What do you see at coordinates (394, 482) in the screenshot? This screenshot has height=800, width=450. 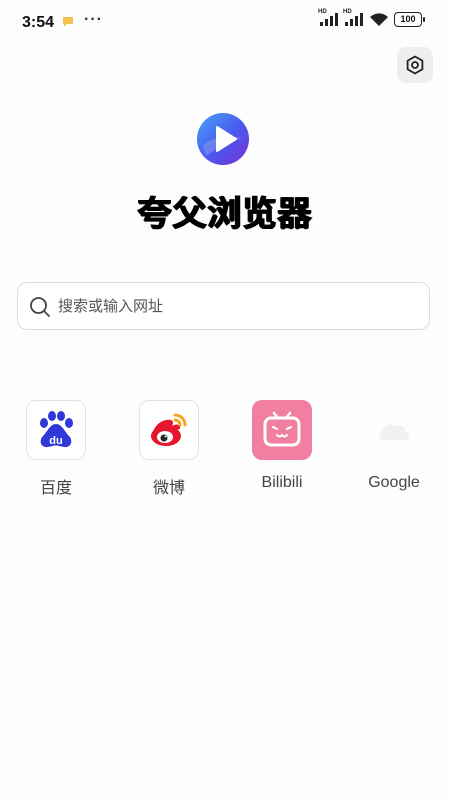 I see `shortcut-label: Google` at bounding box center [394, 482].